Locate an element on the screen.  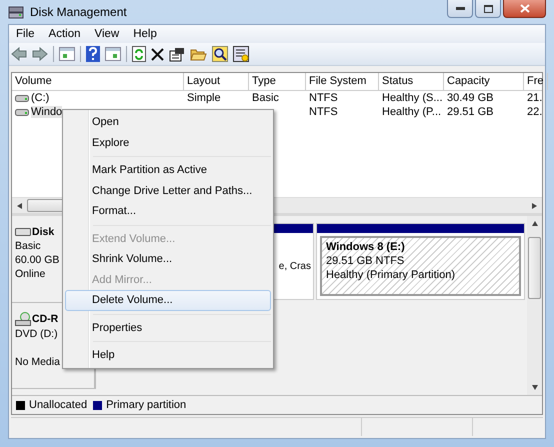
menu-item: Help is located at coordinates (145, 34).